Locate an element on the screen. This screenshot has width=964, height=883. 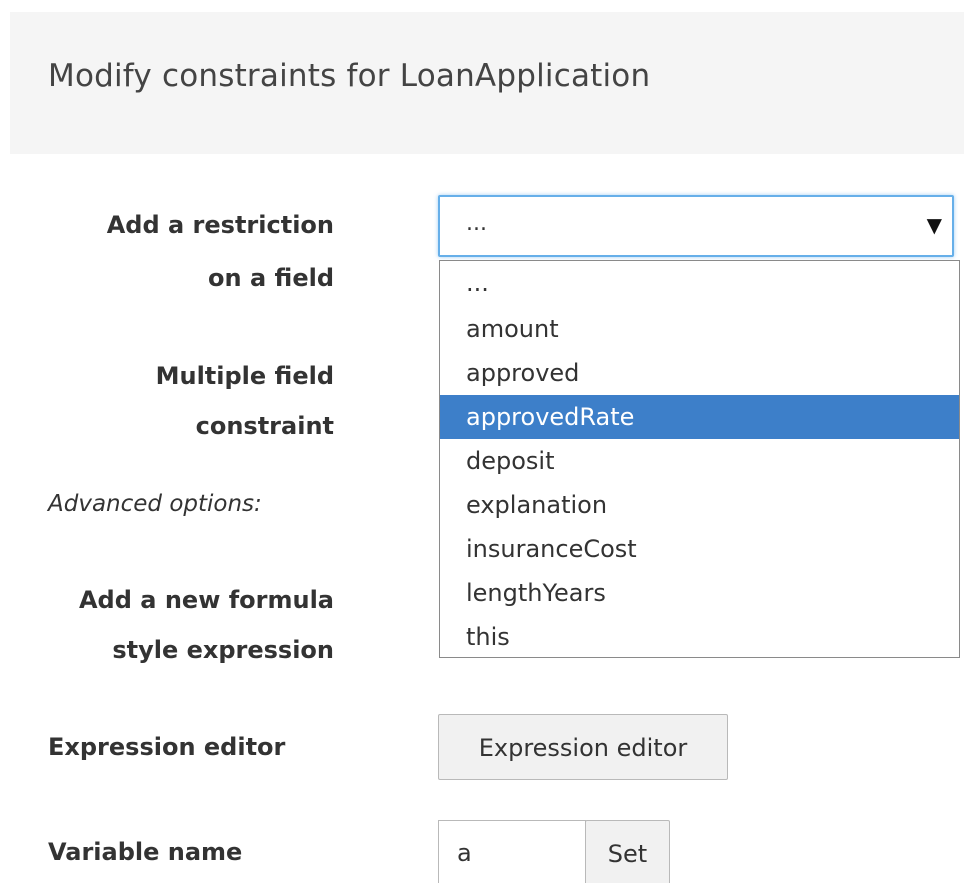
dropdown-option: lengthYears is located at coordinates (699, 593).